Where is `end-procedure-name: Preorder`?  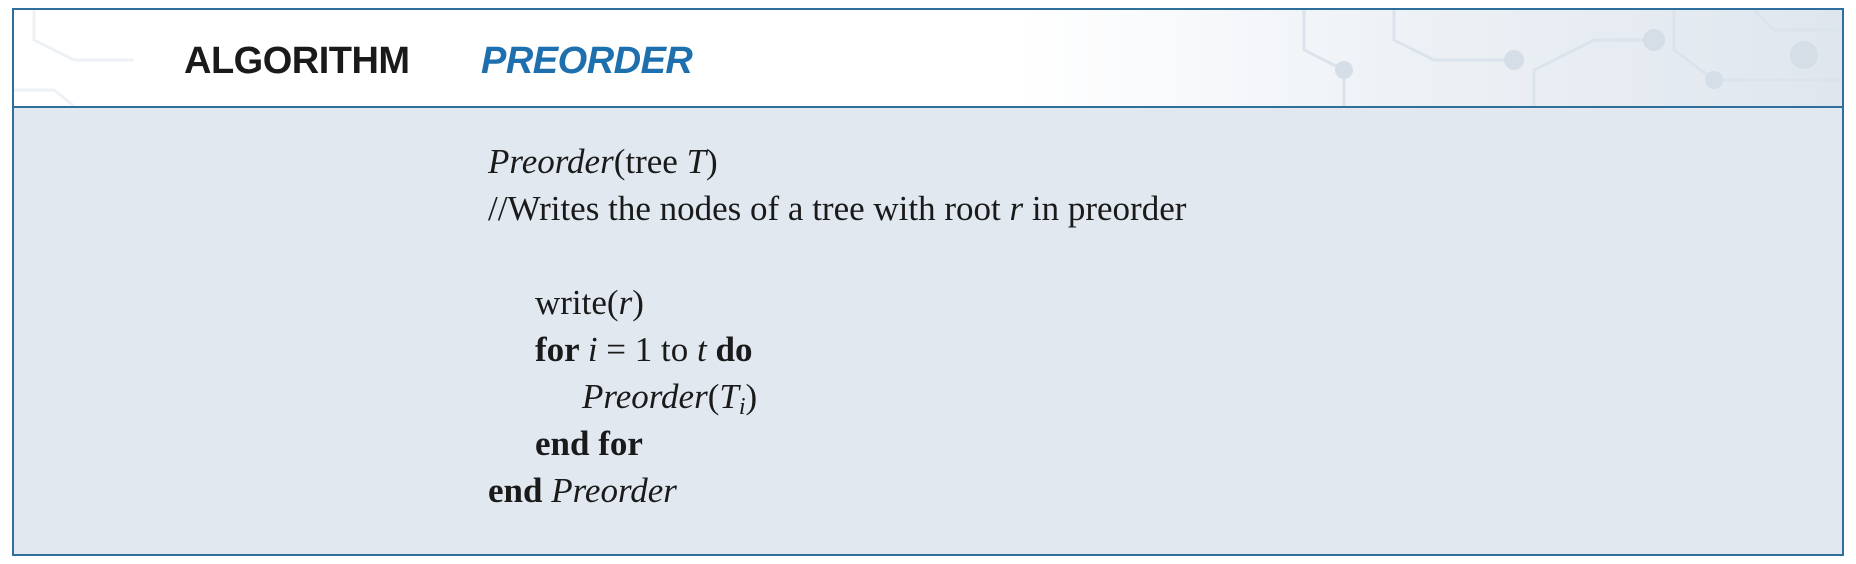
end-procedure-name: Preorder is located at coordinates (614, 490).